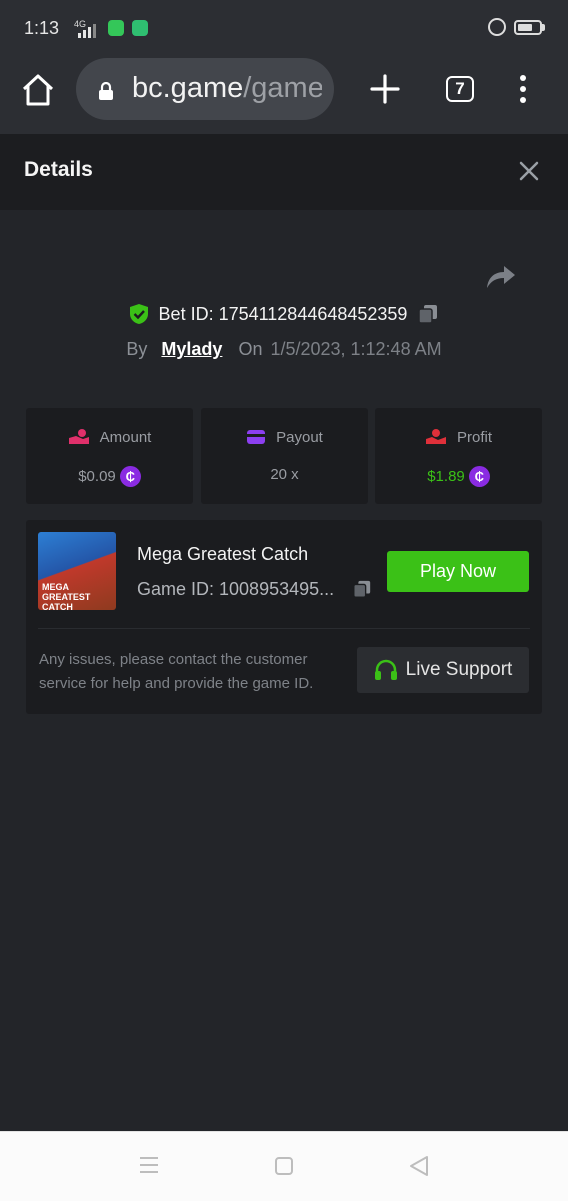 This screenshot has height=1201, width=568. What do you see at coordinates (459, 669) in the screenshot?
I see `live-support-label: Live Support` at bounding box center [459, 669].